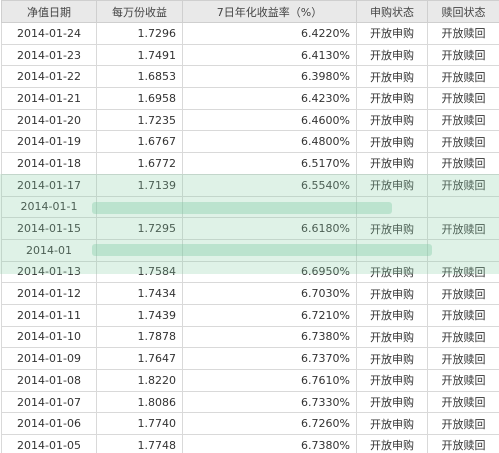 This screenshot has height=453, width=499. Describe the element at coordinates (250, 142) in the screenshot. I see `table-row: 2014-01-19 1.6767 6.4800% 开放申购 开放赎回` at that location.